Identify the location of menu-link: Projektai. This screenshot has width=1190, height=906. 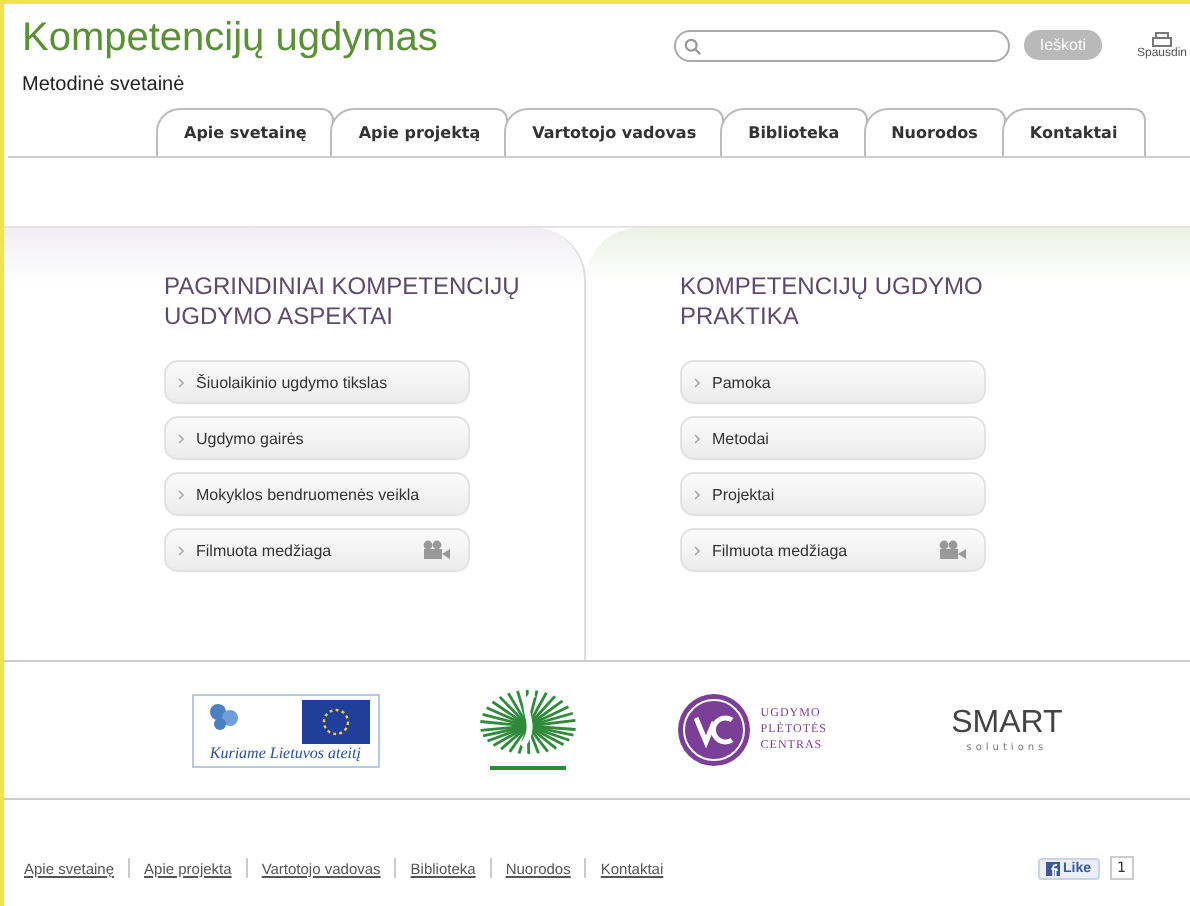
(833, 494).